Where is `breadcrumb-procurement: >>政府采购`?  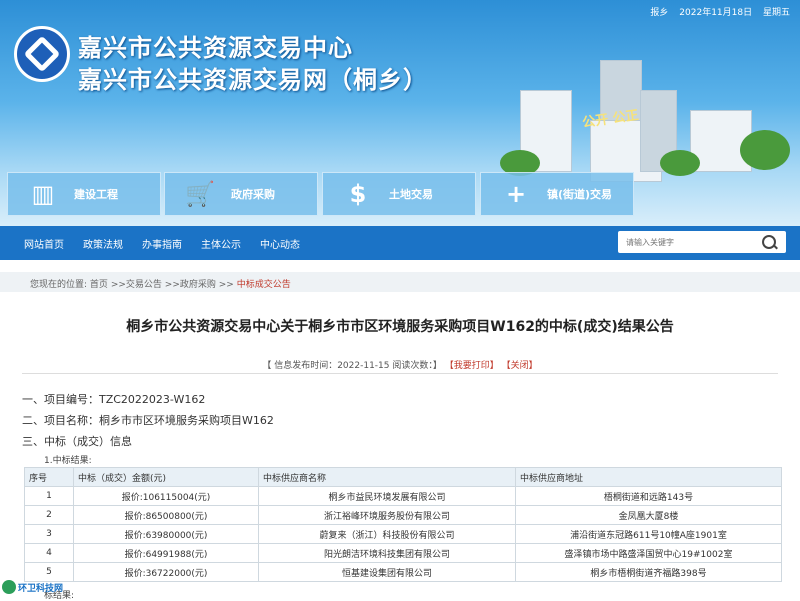
breadcrumb-procurement: >>政府采购 is located at coordinates (190, 285).